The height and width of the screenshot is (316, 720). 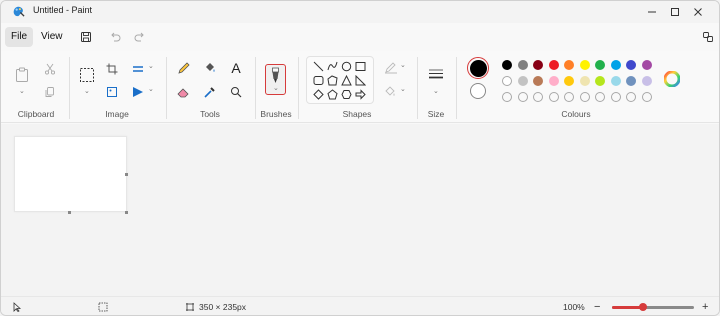 I want to click on color-picker-tool, so click(x=210, y=92).